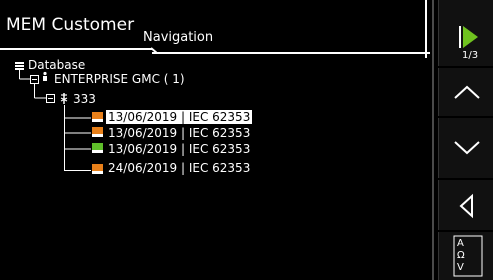  I want to click on tree-node-site: 333, so click(84, 99).